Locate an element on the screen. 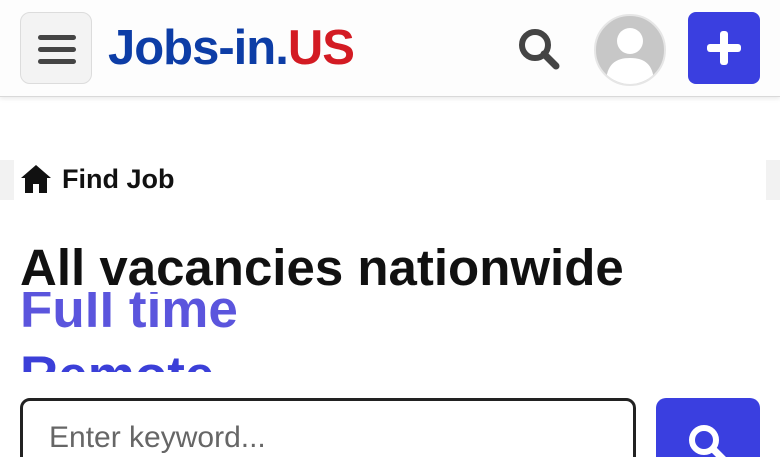 This screenshot has width=780, height=457. breadcrumb-bg-right is located at coordinates (773, 180).